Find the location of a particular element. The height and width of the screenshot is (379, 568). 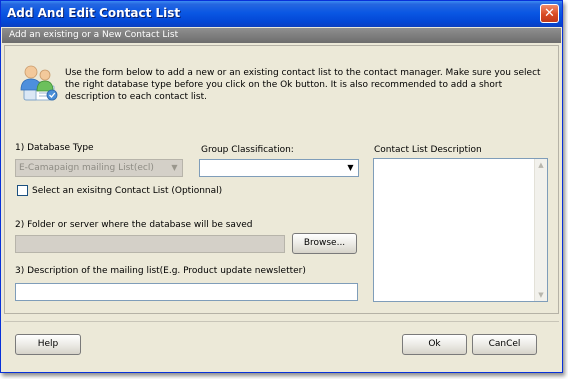

folder-path-input is located at coordinates (150, 244).